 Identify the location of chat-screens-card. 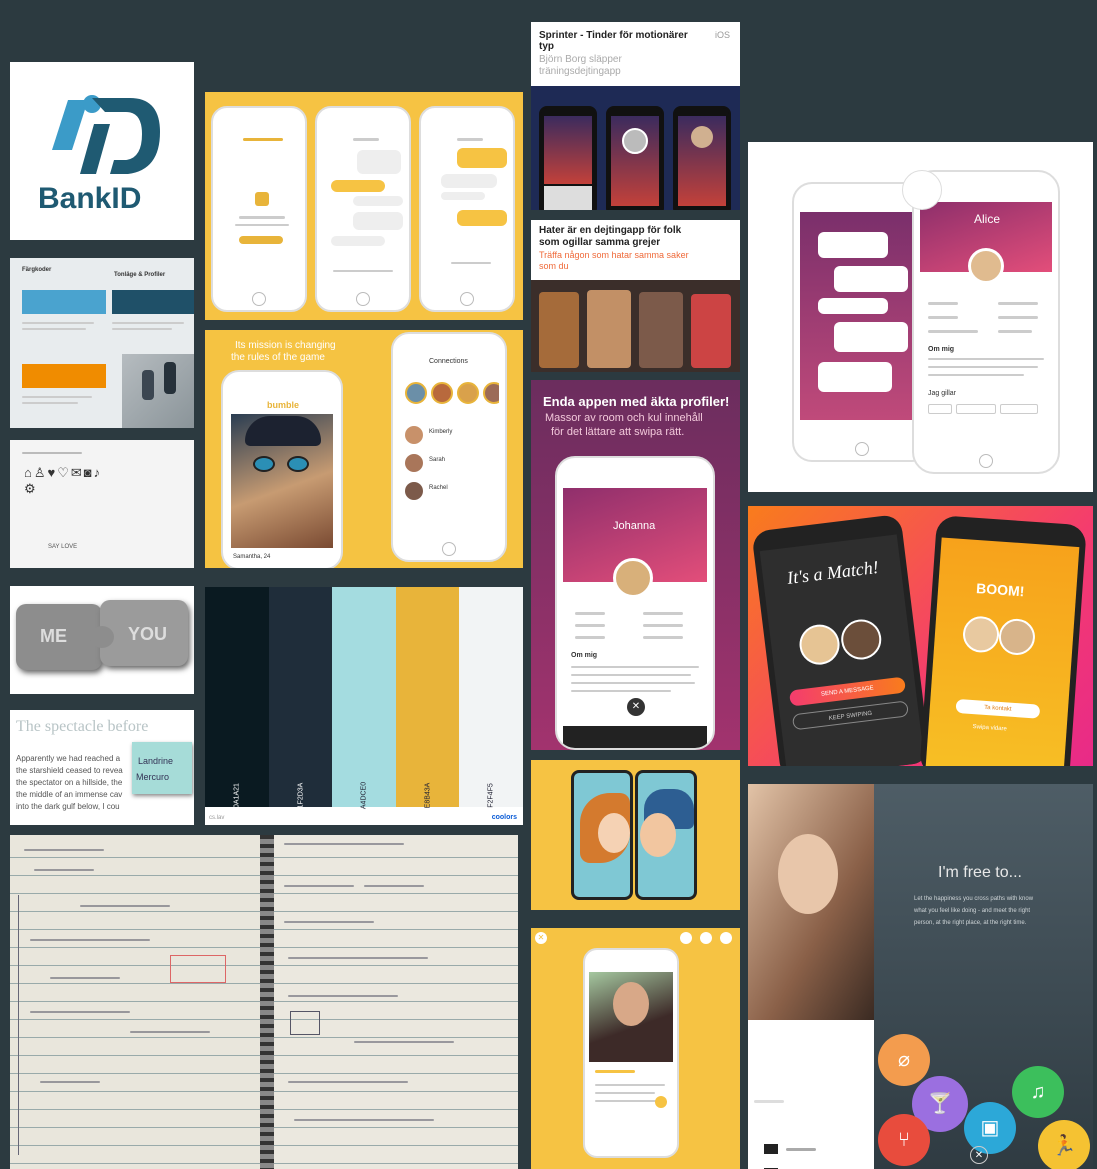
(364, 206).